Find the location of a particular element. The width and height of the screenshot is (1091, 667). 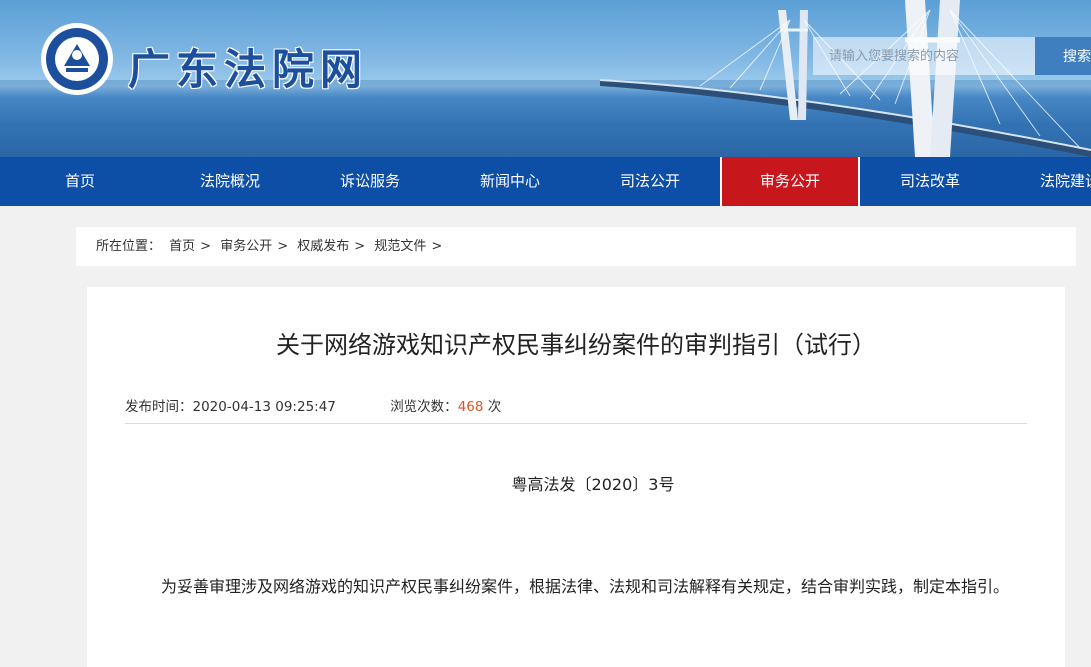

nav-item-court-construction: 法院建设 is located at coordinates (1045, 181).